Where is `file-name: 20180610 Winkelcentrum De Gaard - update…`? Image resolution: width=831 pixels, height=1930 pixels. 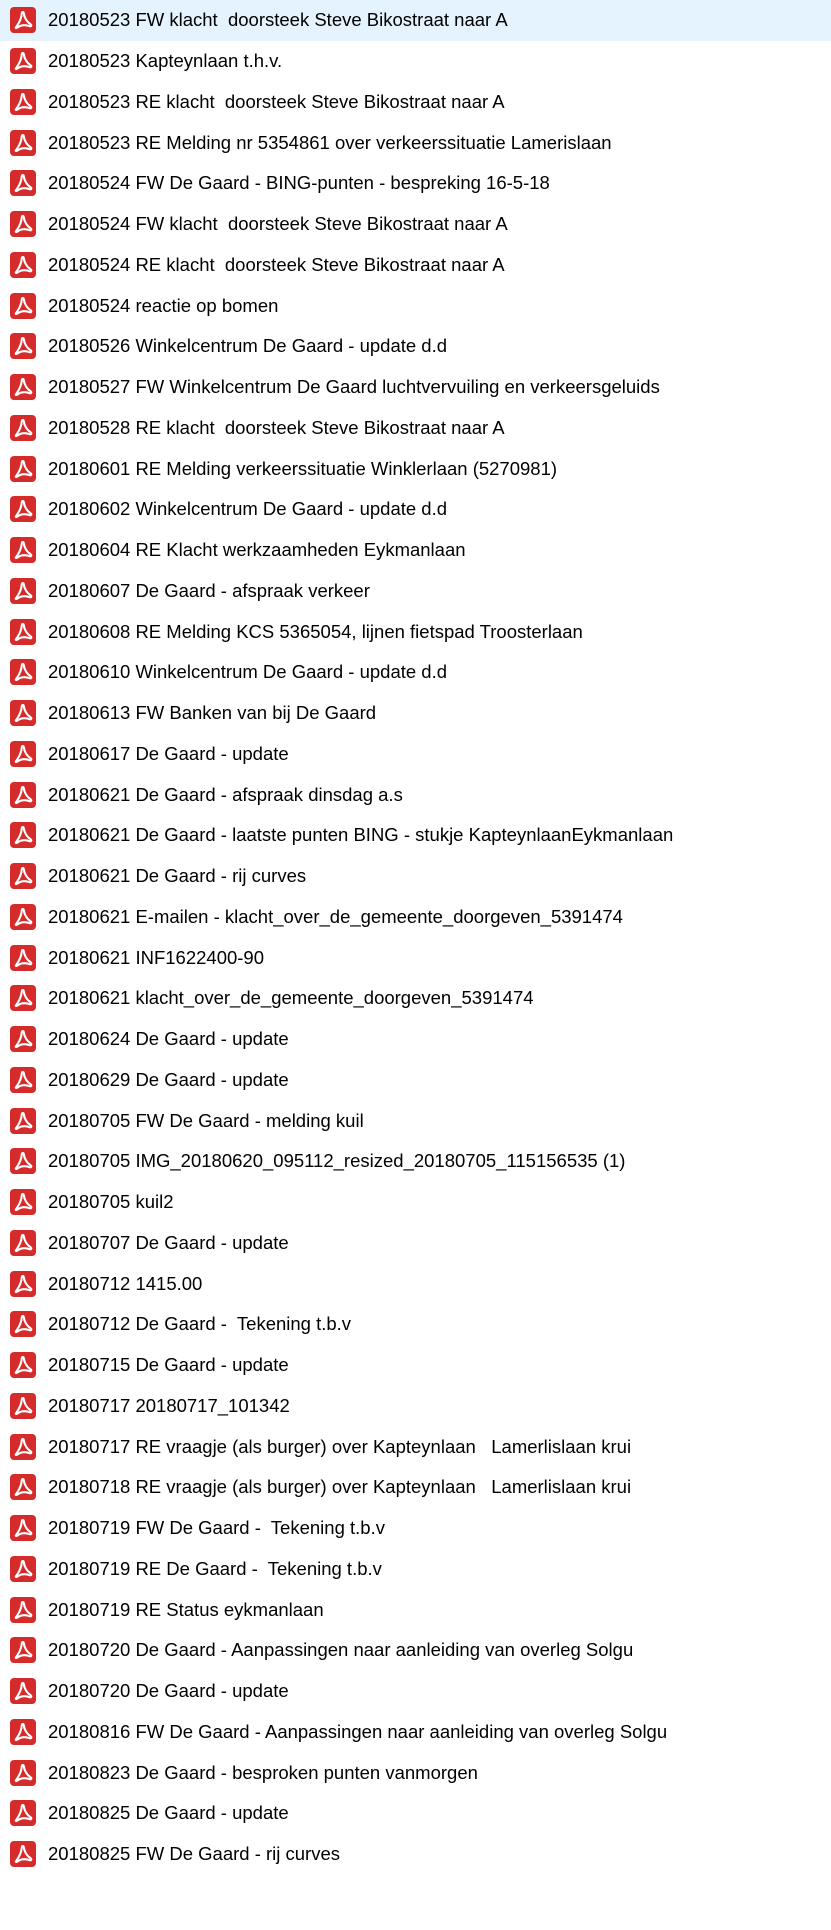 file-name: 20180610 Winkelcentrum De Gaard - update… is located at coordinates (248, 672).